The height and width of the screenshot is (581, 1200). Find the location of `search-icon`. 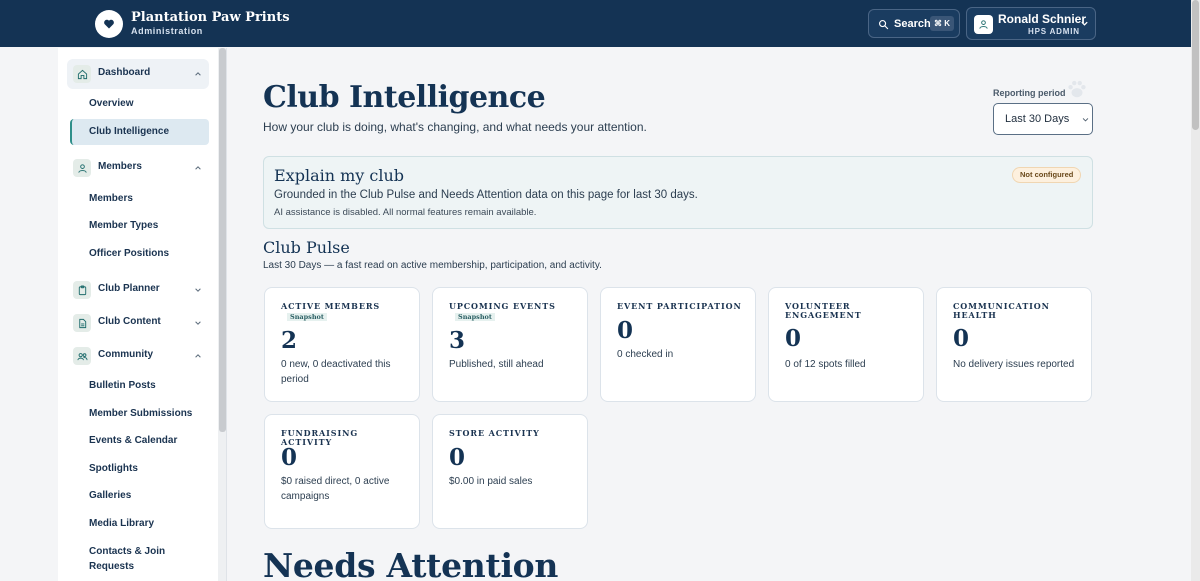

search-icon is located at coordinates (884, 25).